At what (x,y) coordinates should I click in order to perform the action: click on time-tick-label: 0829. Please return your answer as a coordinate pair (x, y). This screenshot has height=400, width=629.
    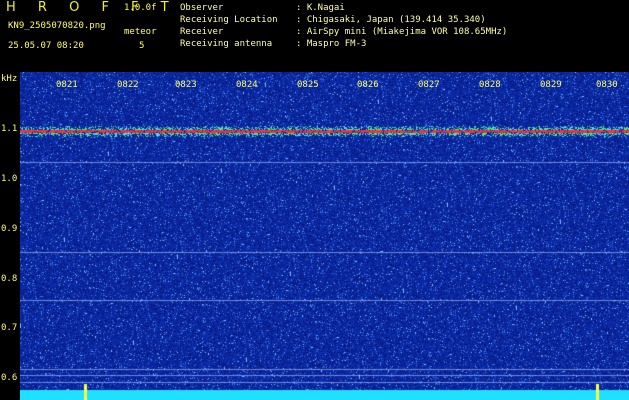
    Looking at the image, I should click on (551, 85).